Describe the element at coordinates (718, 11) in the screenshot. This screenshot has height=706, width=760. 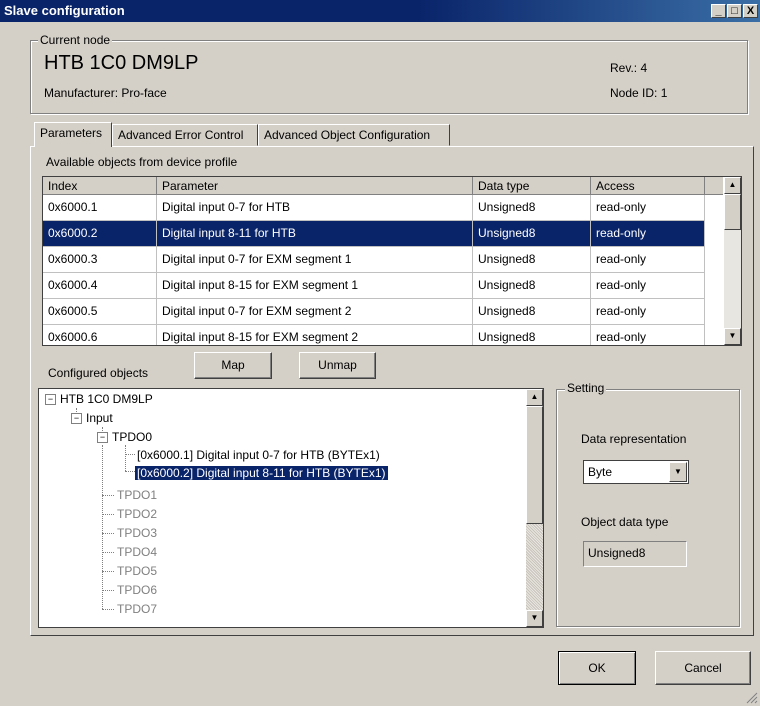
I see `minimize-button: _` at that location.